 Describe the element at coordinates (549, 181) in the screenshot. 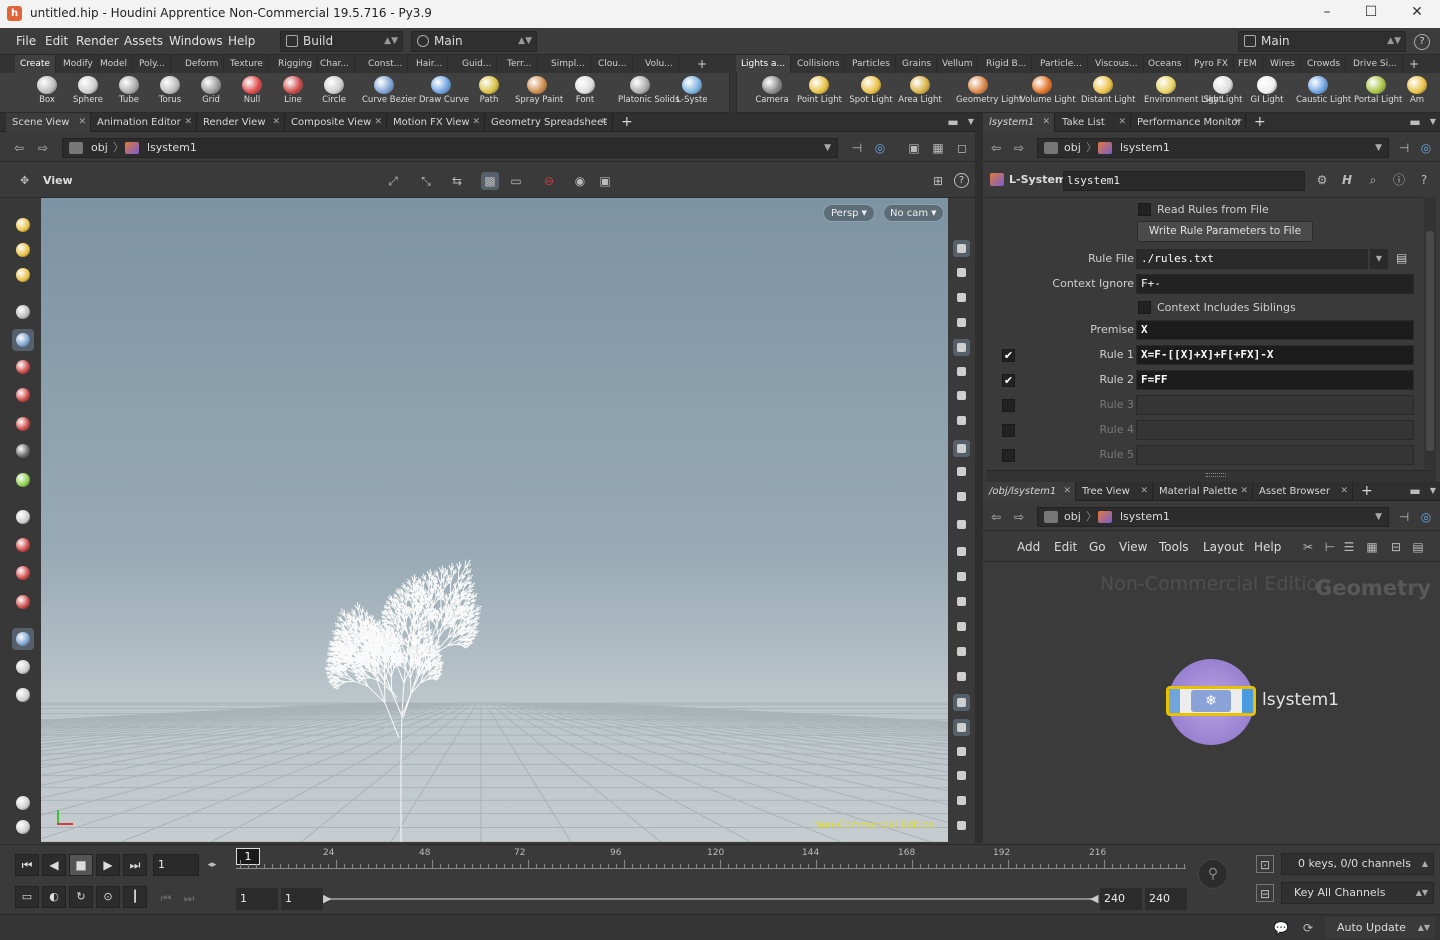

I see `stop-icon: ⊖` at that location.